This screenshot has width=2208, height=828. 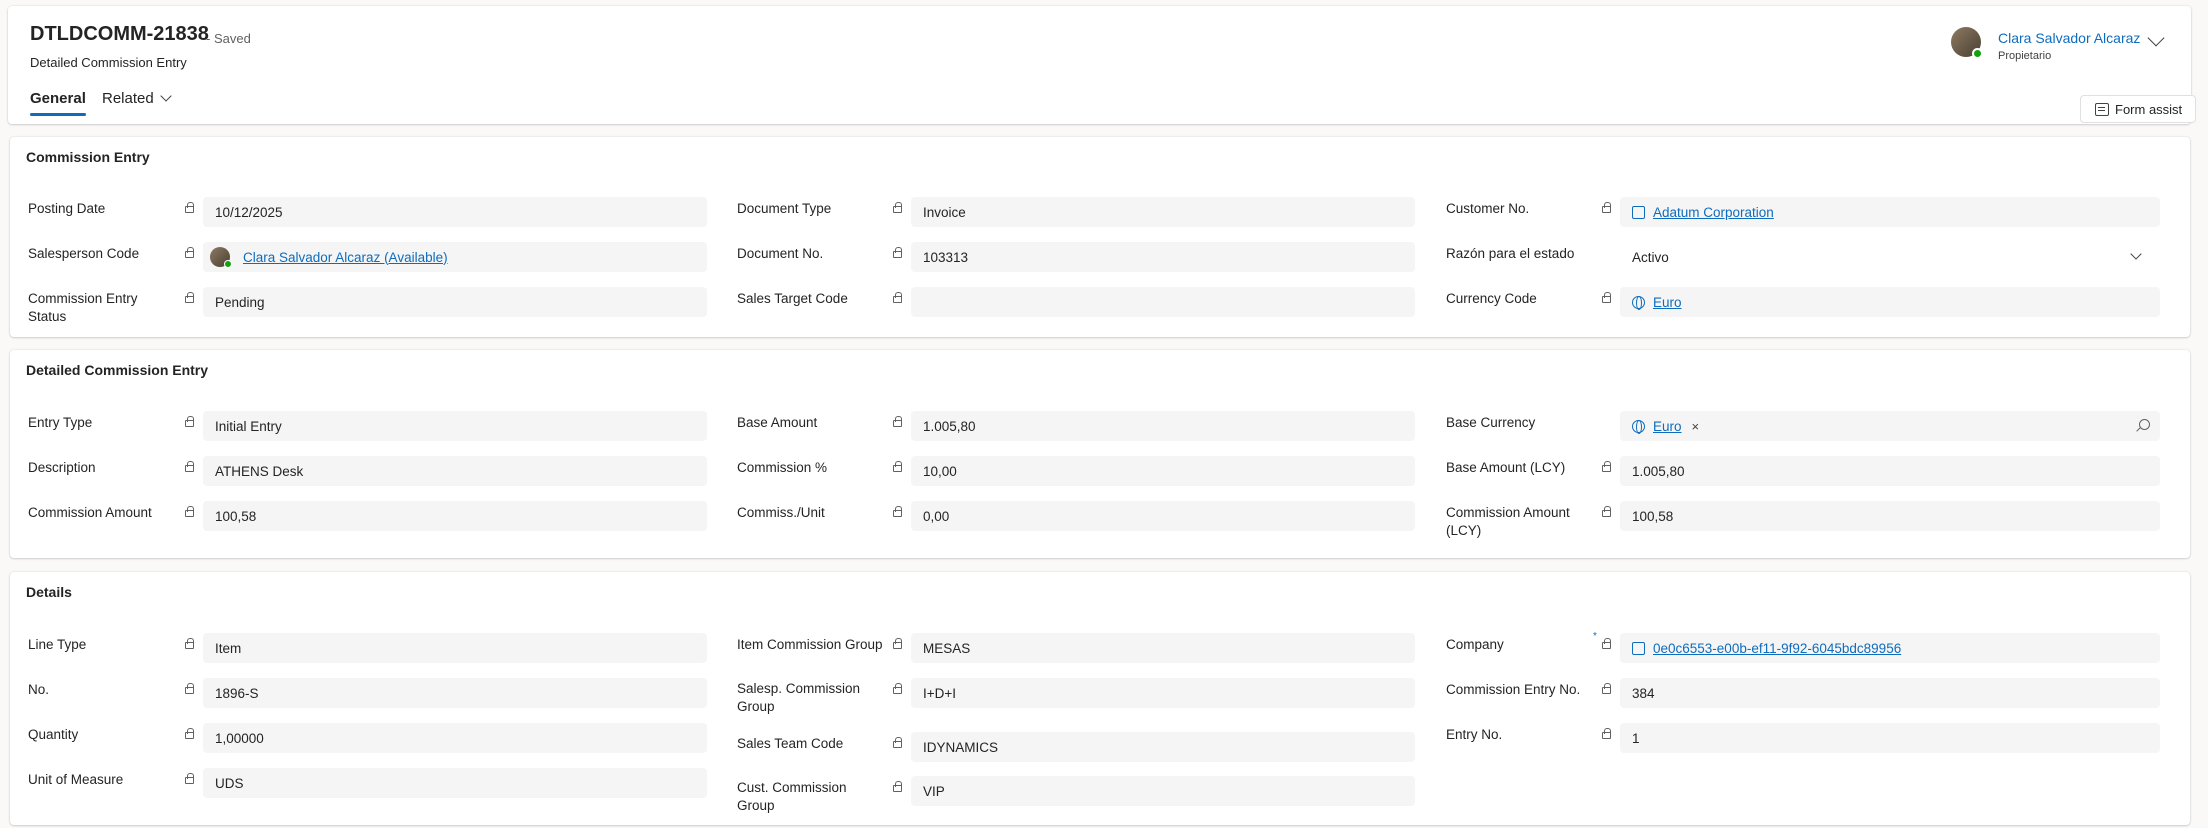 What do you see at coordinates (936, 516) in the screenshot?
I see `commiss-unit-value: 0,00` at bounding box center [936, 516].